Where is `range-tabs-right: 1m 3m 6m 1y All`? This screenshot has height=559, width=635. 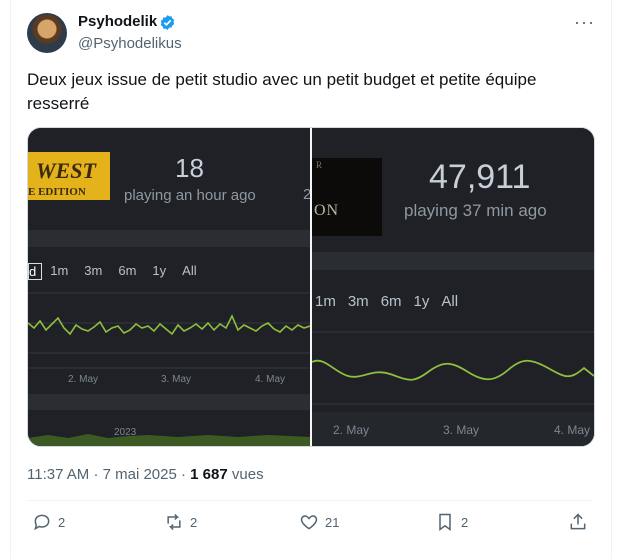 range-tabs-right: 1m 3m 6m 1y All is located at coordinates (392, 301).